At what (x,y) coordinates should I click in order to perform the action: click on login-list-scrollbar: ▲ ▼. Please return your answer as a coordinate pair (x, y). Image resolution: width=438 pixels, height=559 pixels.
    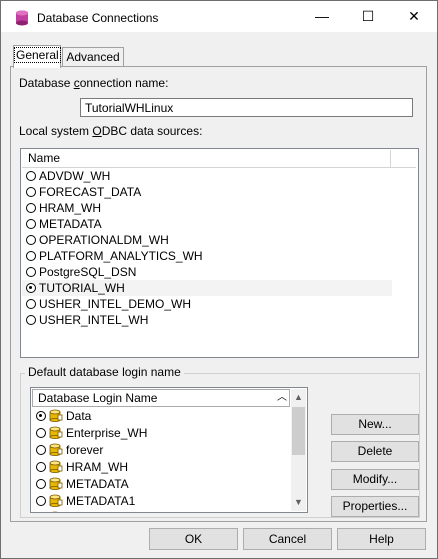
    Looking at the image, I should click on (298, 450).